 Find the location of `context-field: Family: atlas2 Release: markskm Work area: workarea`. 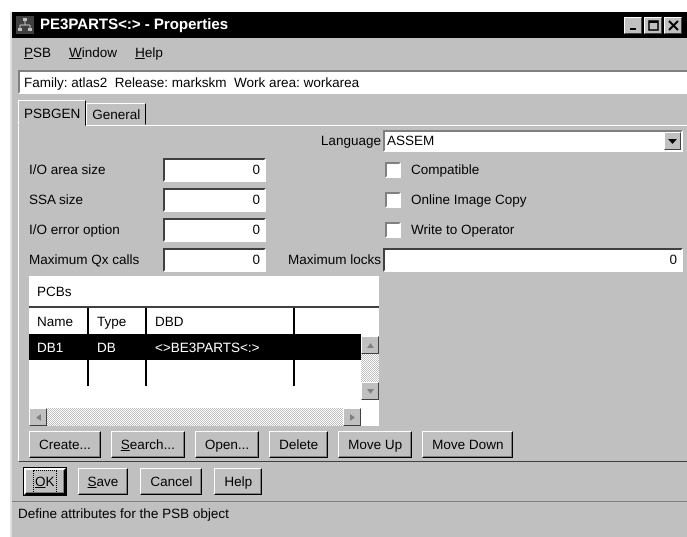

context-field: Family: atlas2 Release: markskm Work area: workarea is located at coordinates (352, 82).